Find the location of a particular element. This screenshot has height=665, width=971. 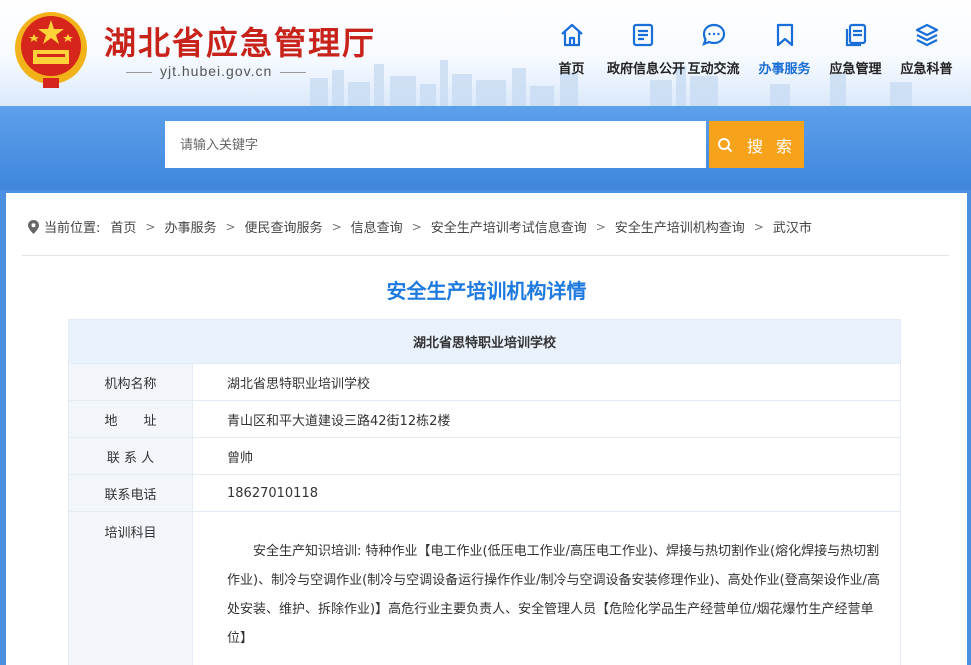

nav-item-interaction: 互动交流 is located at coordinates (713, 49).